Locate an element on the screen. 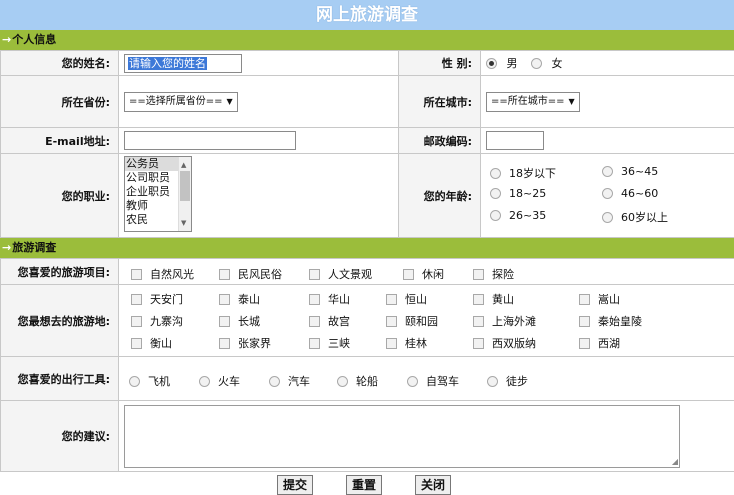 This screenshot has height=495, width=734. transport-option-label: 火车 is located at coordinates (229, 381).